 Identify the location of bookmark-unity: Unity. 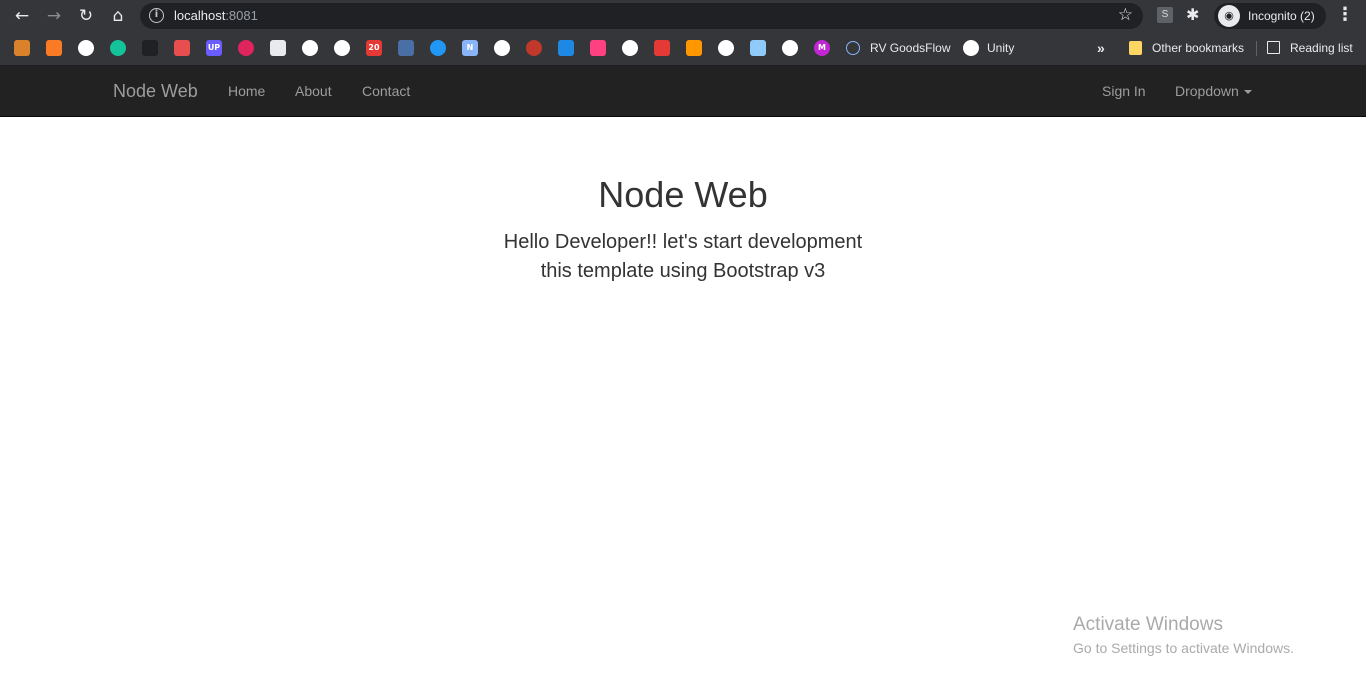
(1000, 48).